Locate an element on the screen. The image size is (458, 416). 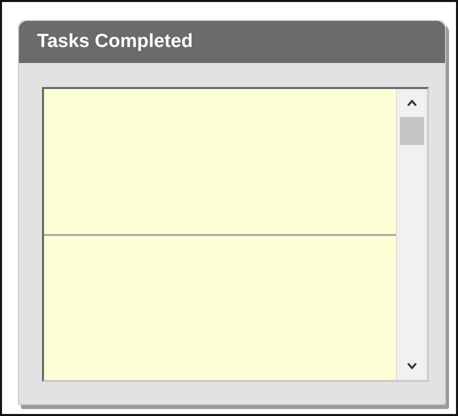
scroll-thumb is located at coordinates (412, 131).